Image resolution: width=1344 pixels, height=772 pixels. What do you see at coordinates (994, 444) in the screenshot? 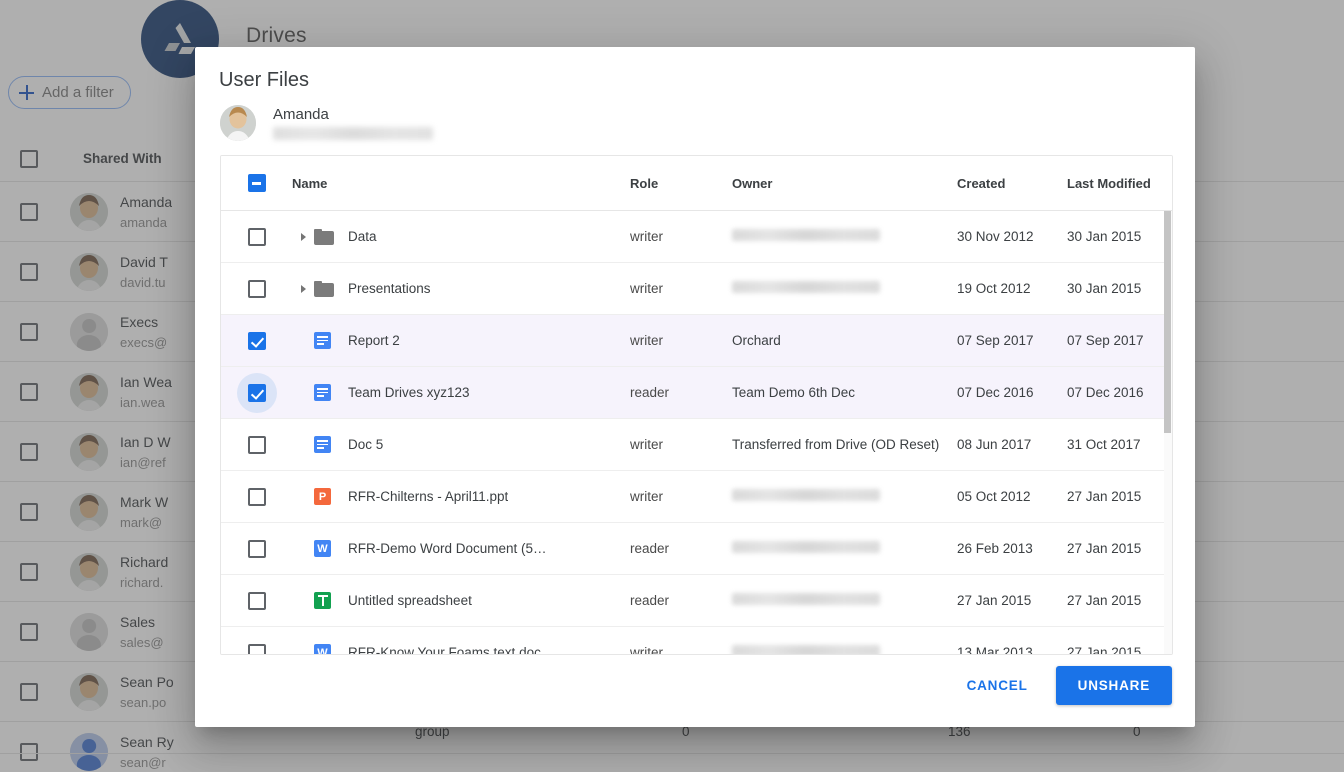
I see `created-value: 08 Jun 2017` at bounding box center [994, 444].